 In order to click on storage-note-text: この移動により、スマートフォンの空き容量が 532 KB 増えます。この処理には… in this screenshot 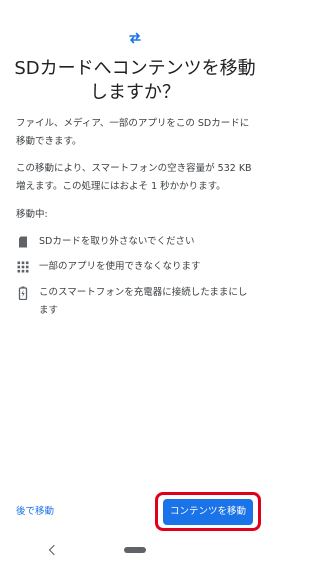, I will do `click(134, 177)`.